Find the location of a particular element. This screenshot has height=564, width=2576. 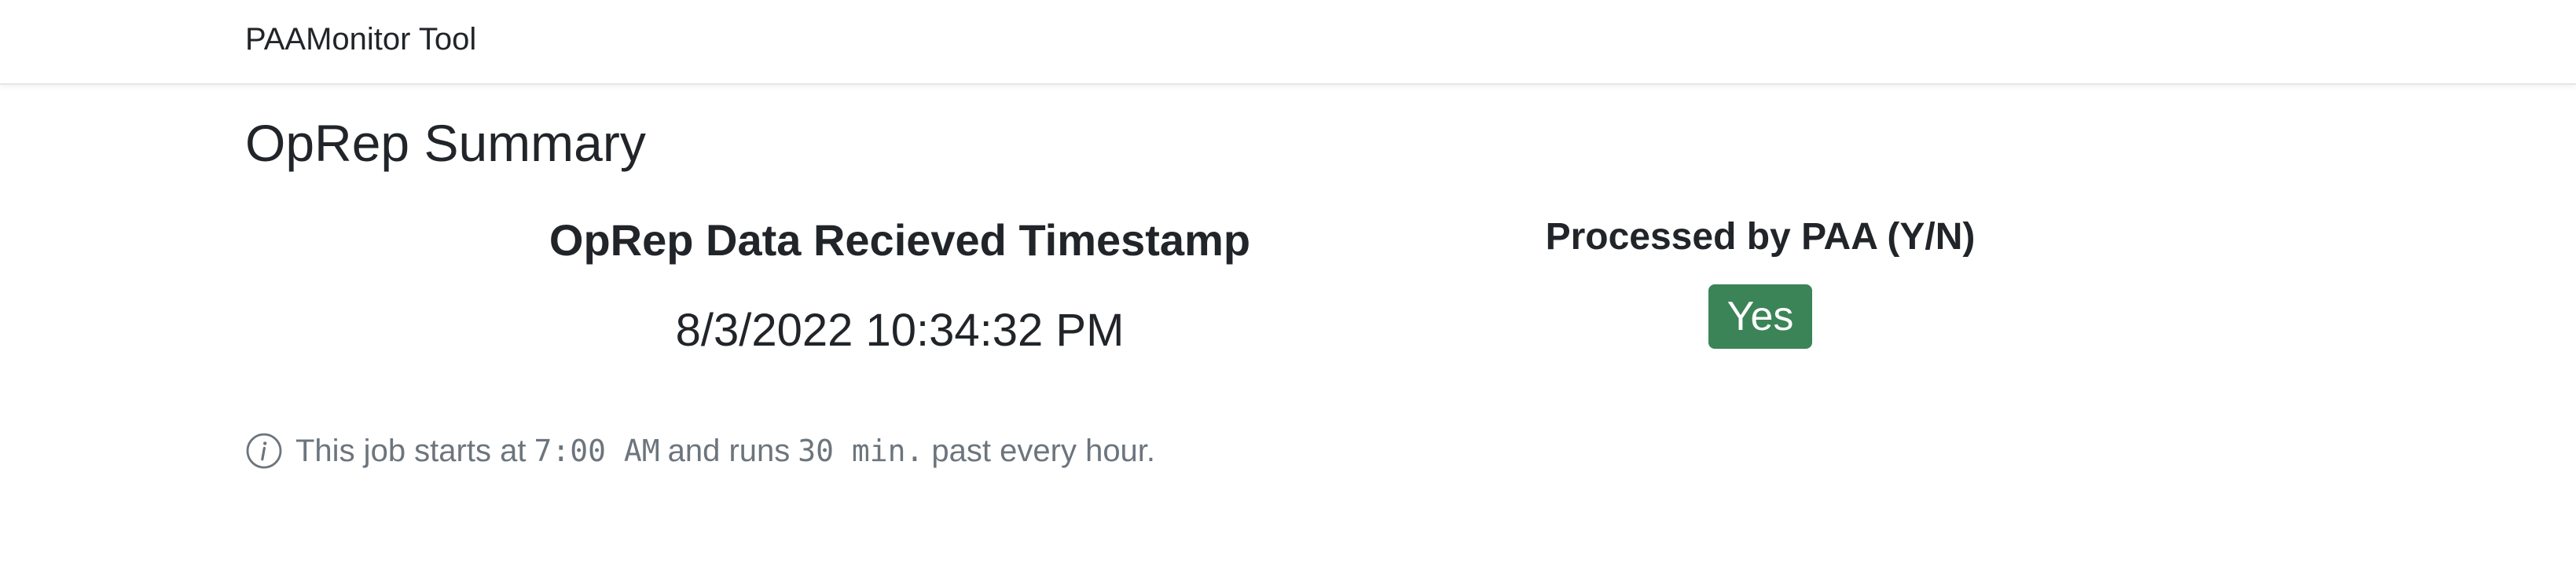

timestamp-heading: OpRep Data Recieved Timestamp is located at coordinates (900, 240).